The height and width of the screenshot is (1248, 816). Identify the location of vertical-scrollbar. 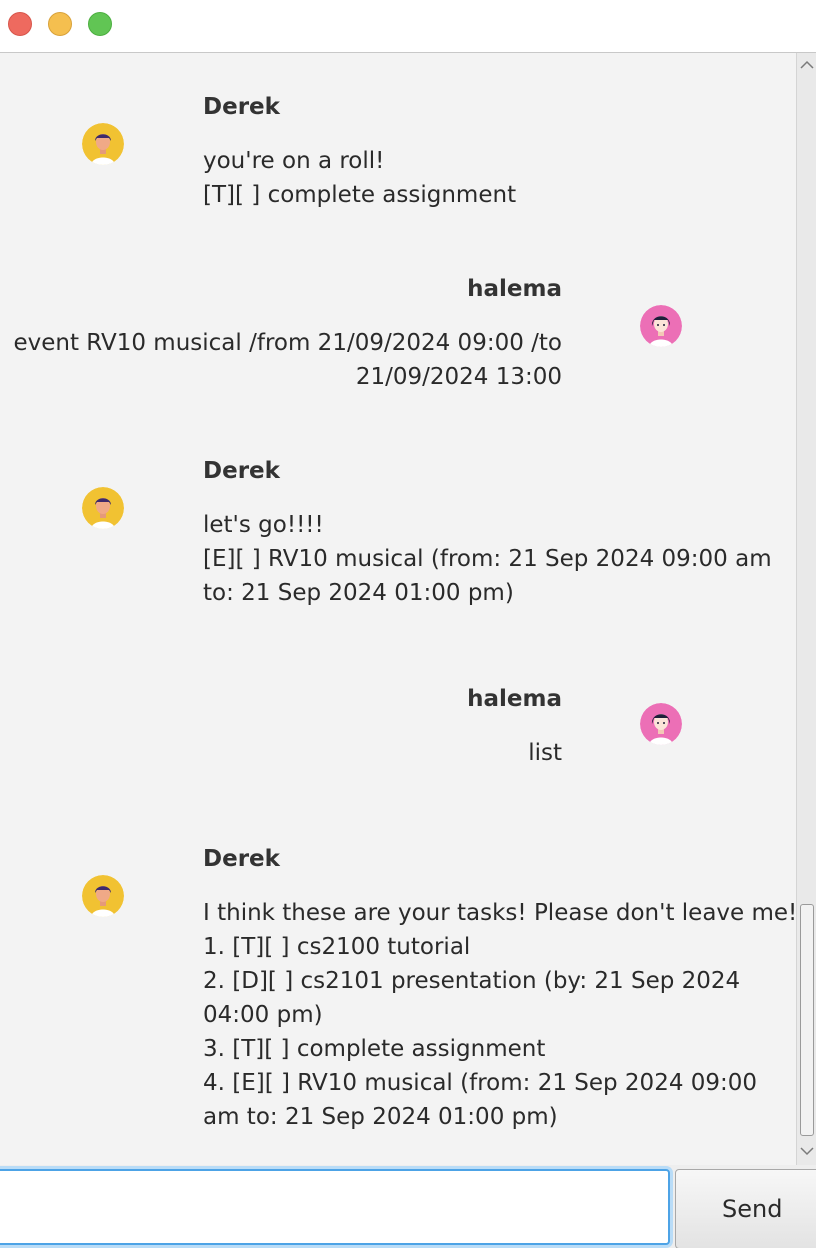
(806, 609).